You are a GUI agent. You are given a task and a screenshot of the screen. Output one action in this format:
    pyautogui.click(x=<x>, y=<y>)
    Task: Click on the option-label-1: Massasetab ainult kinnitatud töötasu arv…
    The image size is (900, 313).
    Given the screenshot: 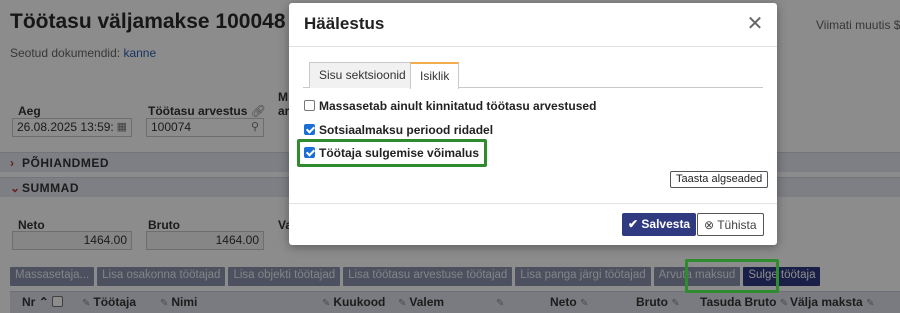 What is the action you would take?
    pyautogui.click(x=458, y=106)
    